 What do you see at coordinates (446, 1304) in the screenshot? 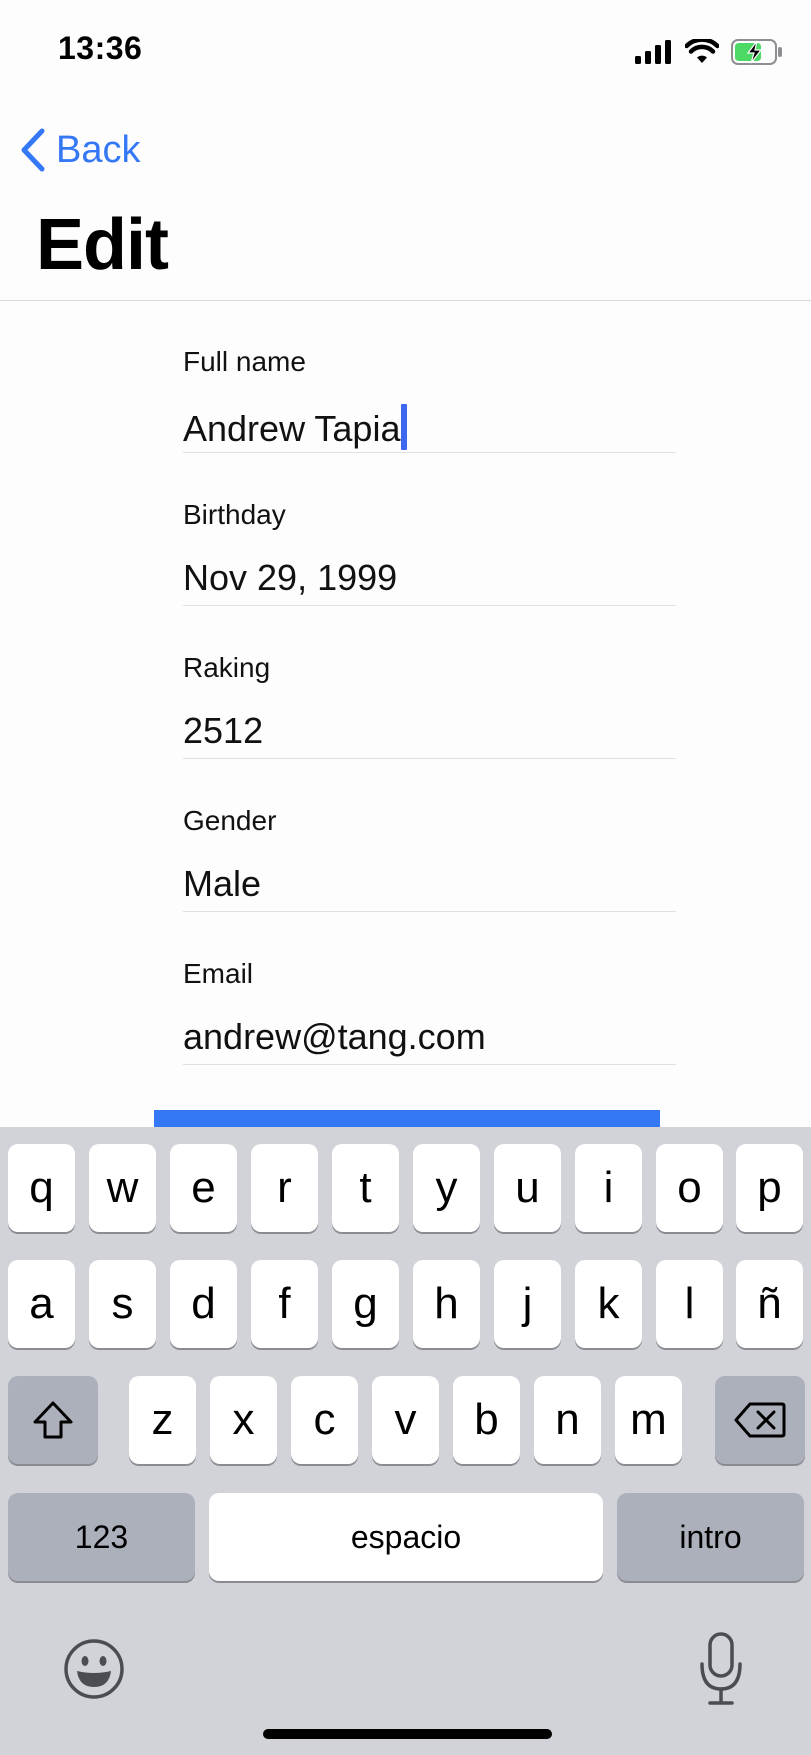
I see `key-h: h` at bounding box center [446, 1304].